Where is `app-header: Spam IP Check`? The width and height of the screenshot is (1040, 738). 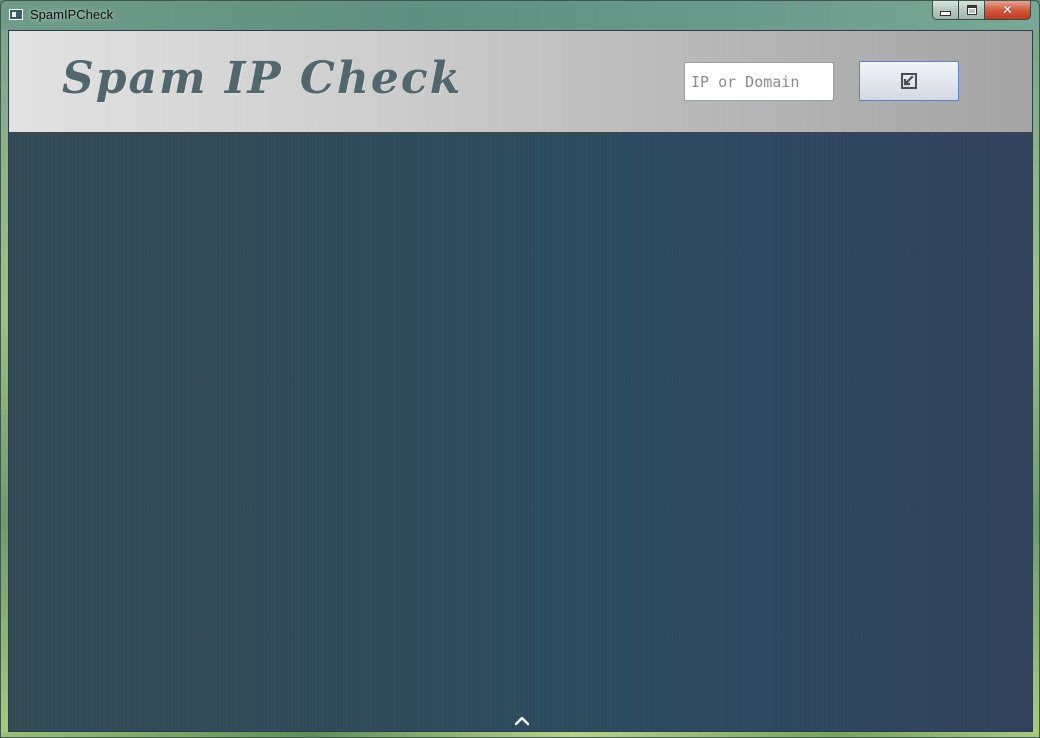 app-header: Spam IP Check is located at coordinates (520, 82).